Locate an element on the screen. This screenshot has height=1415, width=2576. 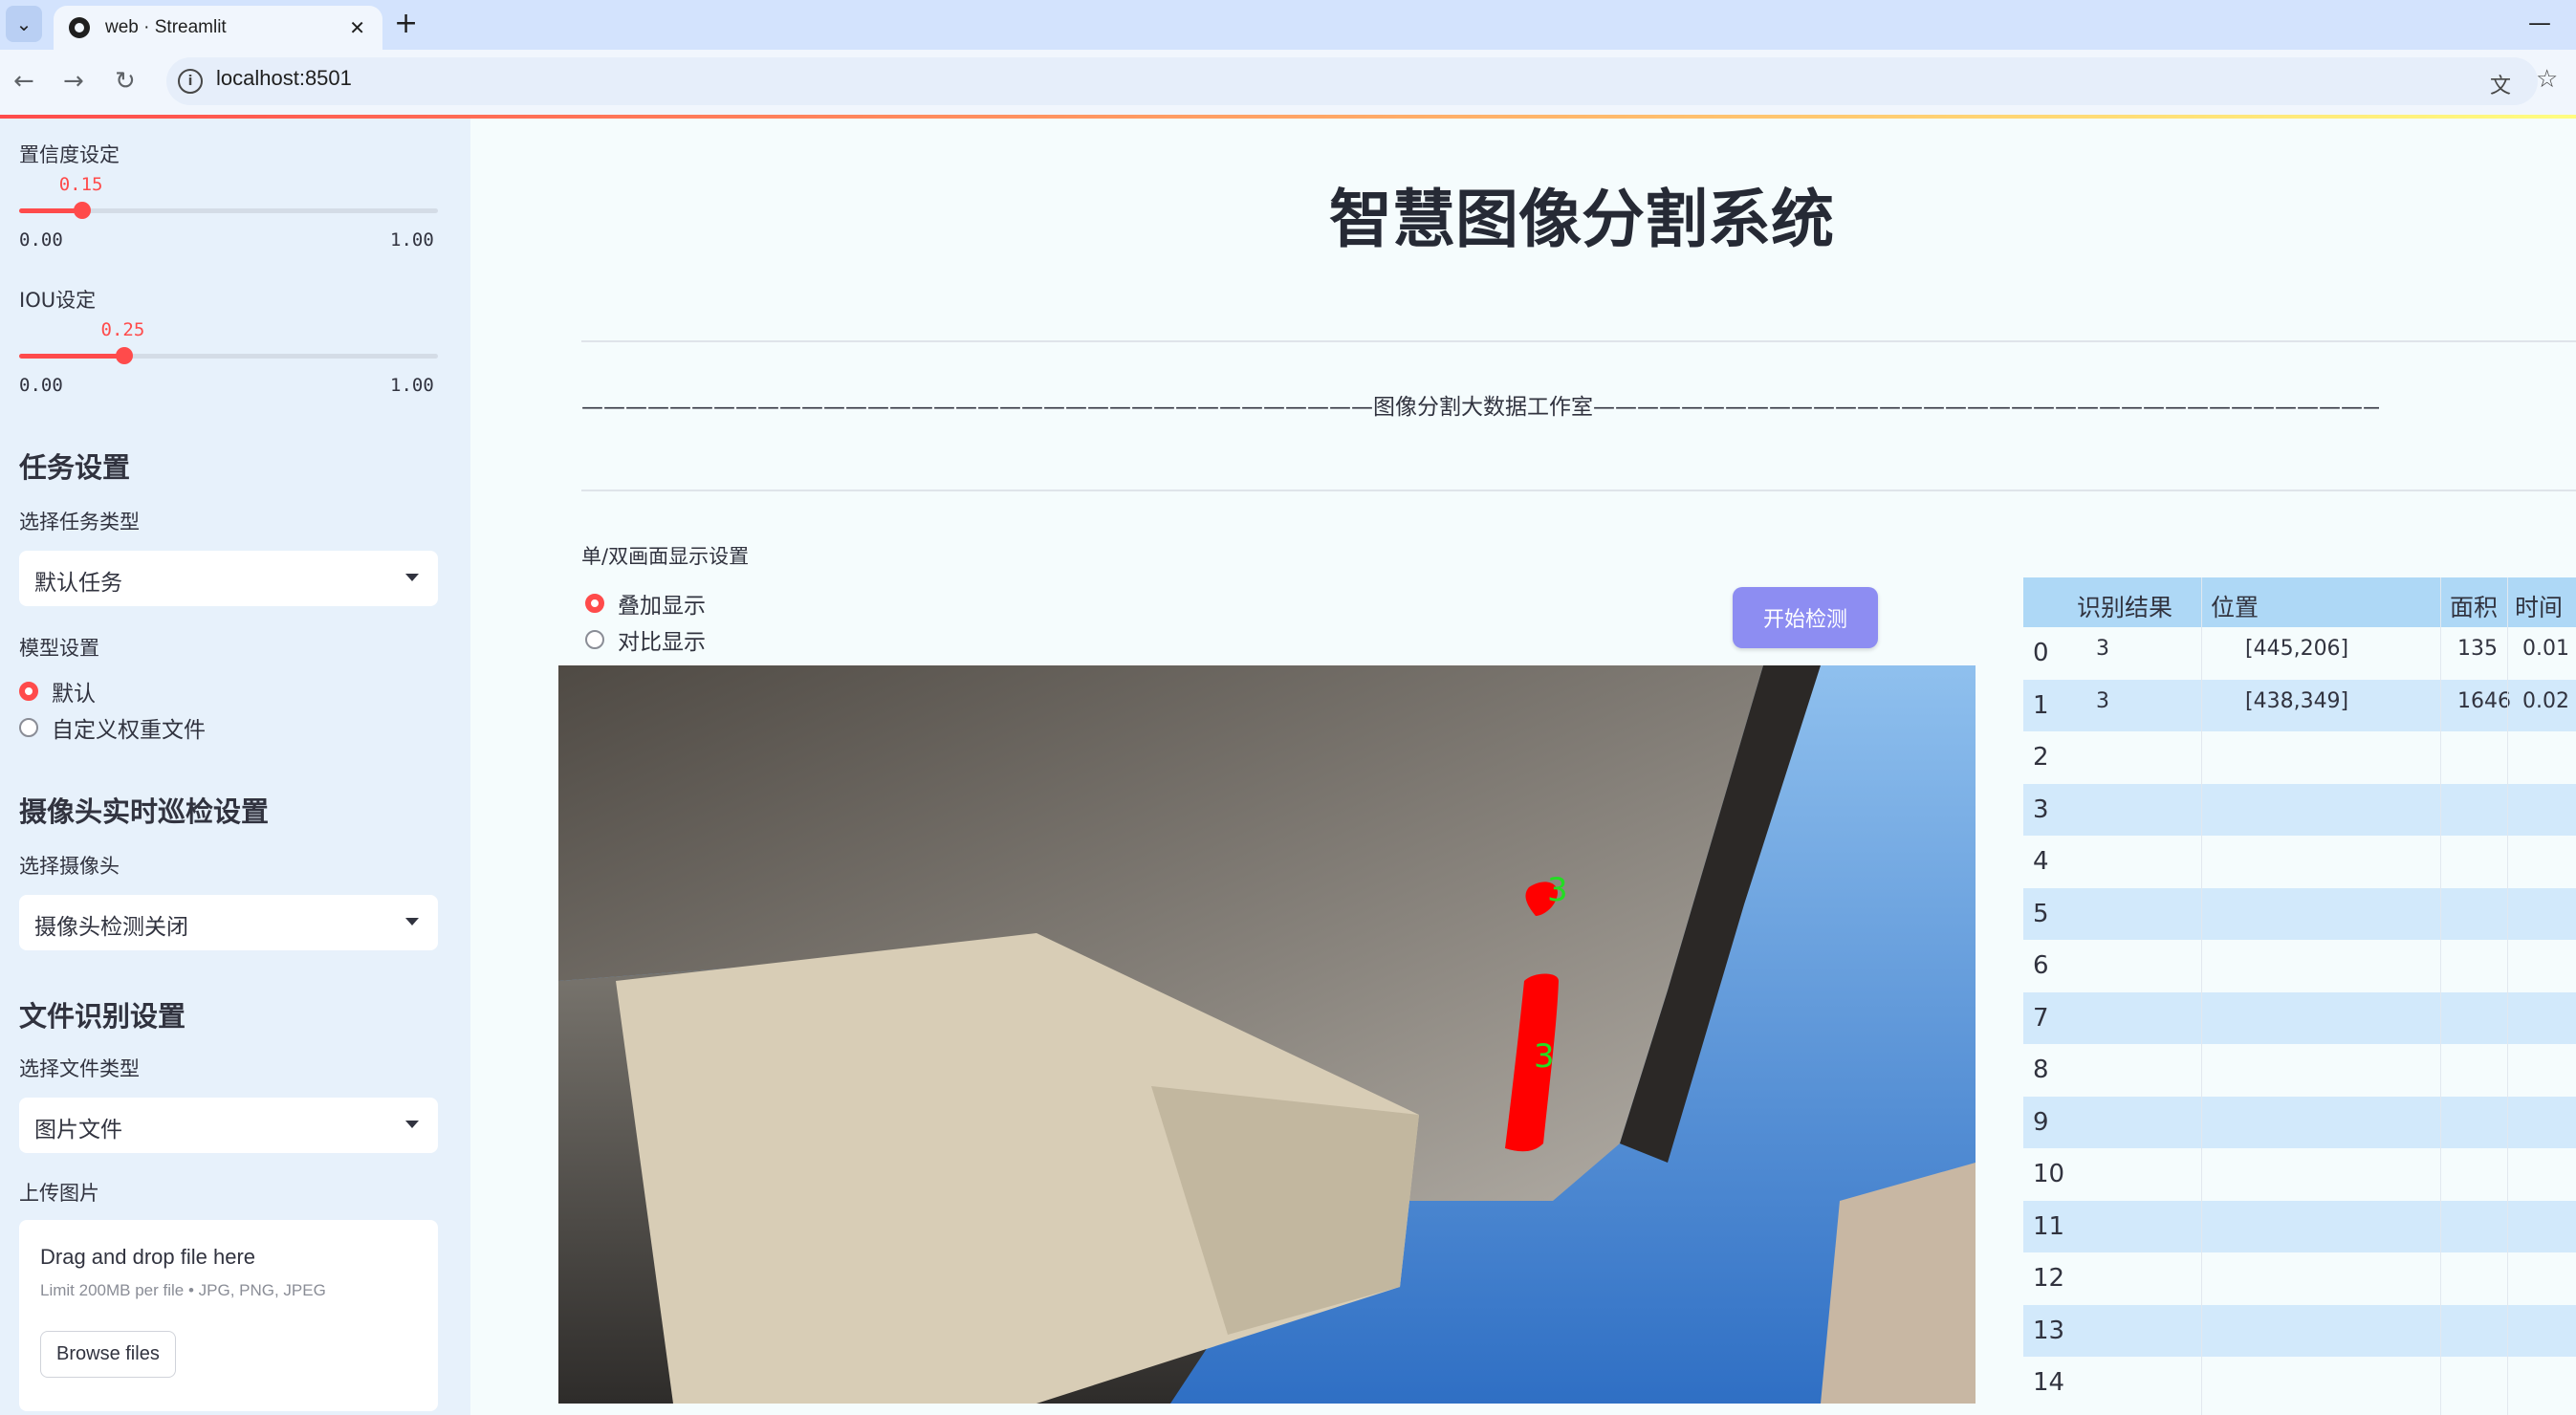
confidence-min: 0.00 is located at coordinates (41, 239).